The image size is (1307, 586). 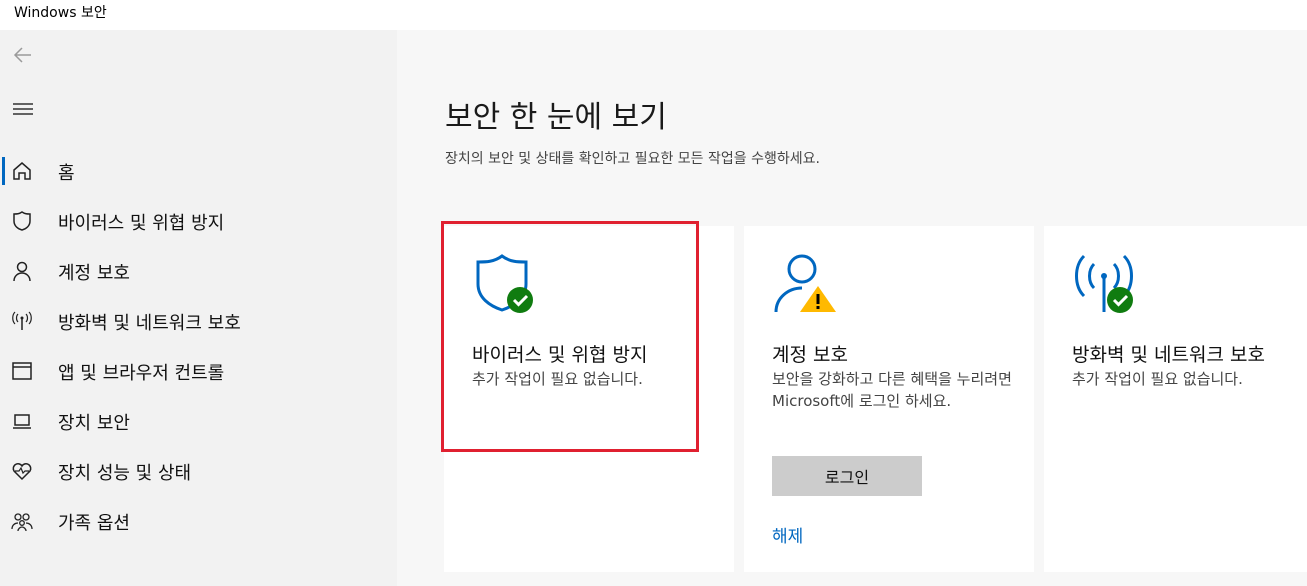 I want to click on laptop-icon, so click(x=22, y=421).